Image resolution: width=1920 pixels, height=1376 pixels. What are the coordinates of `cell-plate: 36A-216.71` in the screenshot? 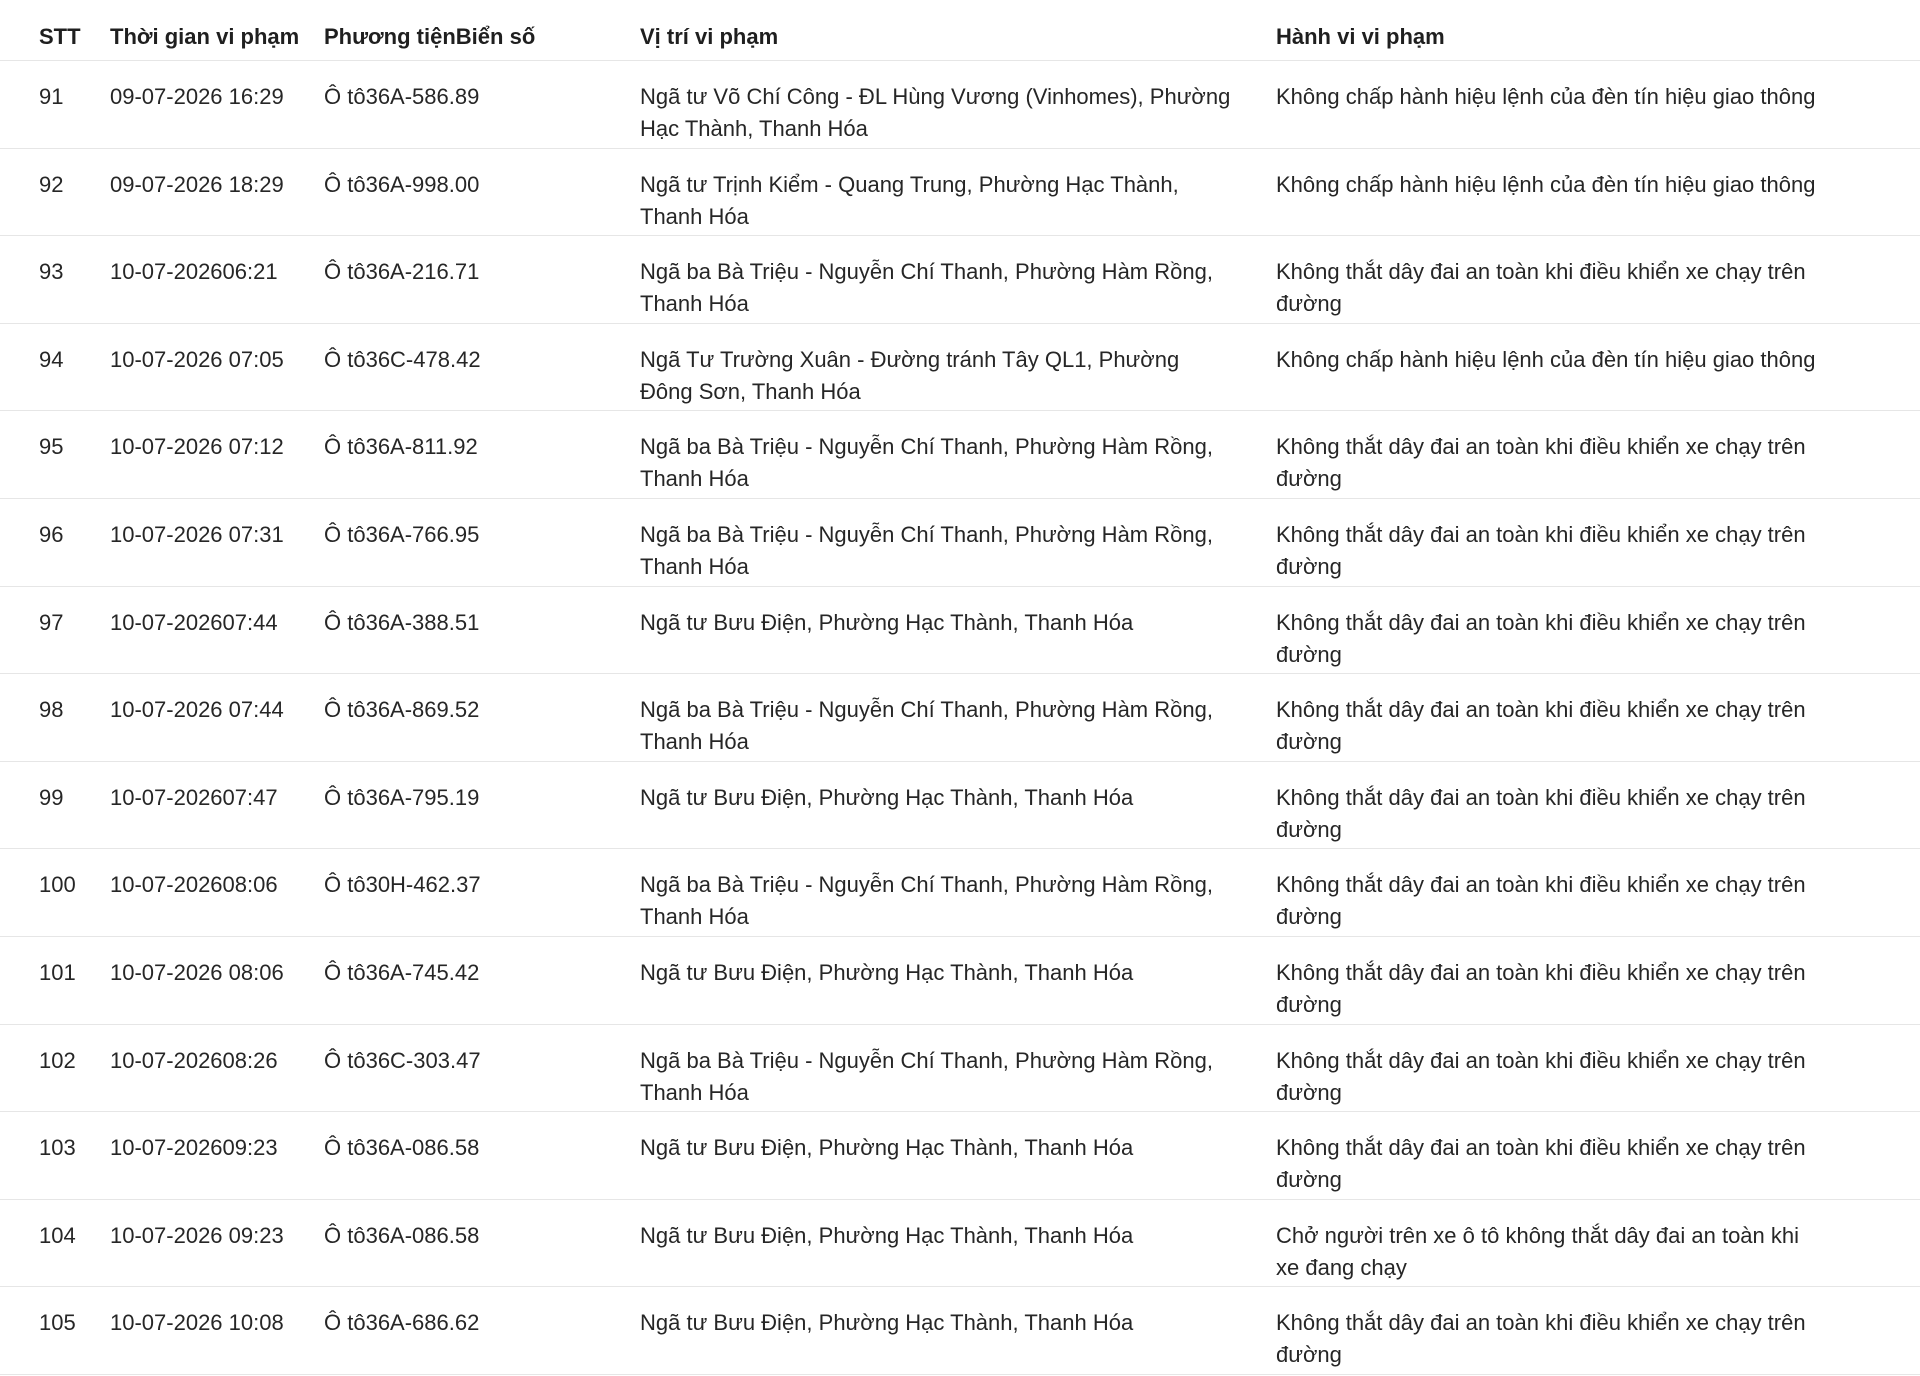 It's located at (422, 272).